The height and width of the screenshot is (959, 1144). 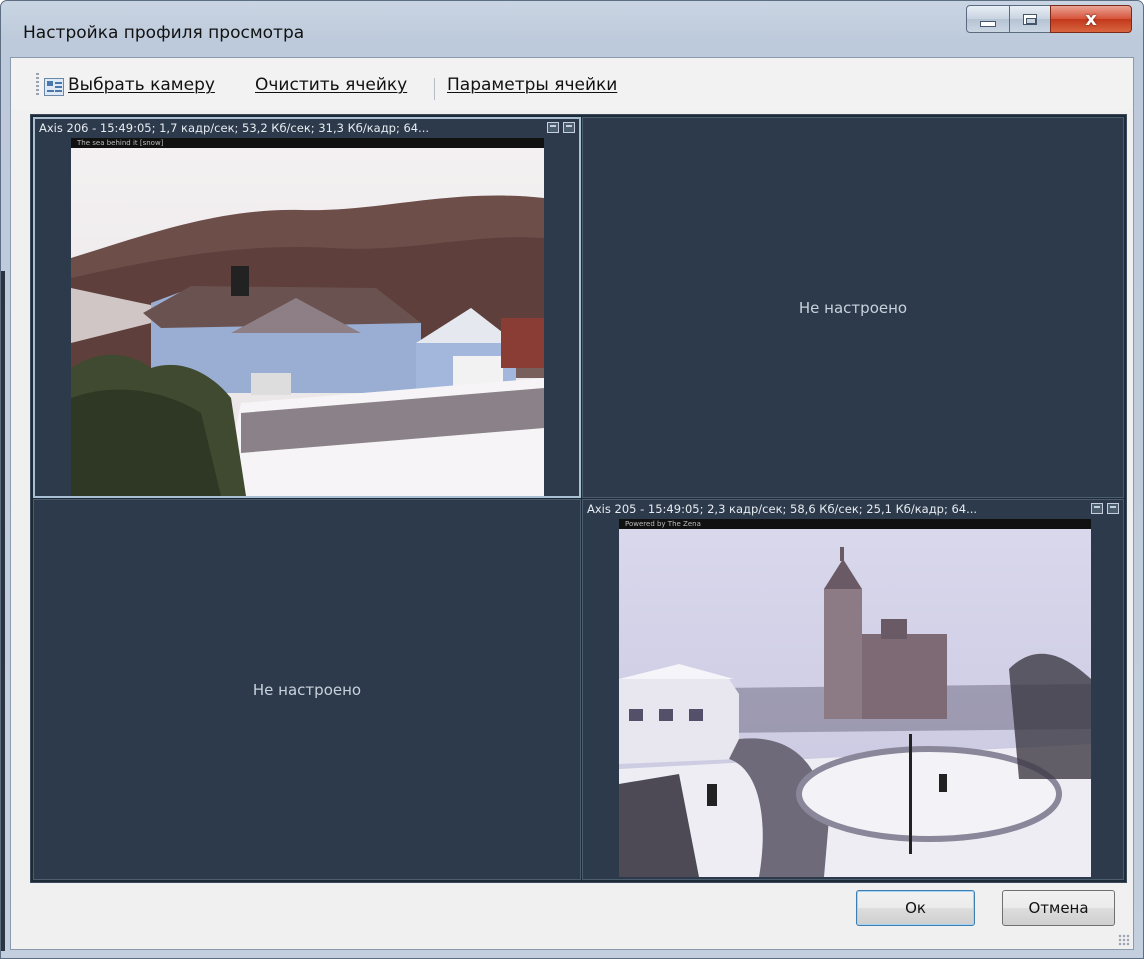 What do you see at coordinates (572, 26) in the screenshot?
I see `title-bar: Настройка профиля просмотра x` at bounding box center [572, 26].